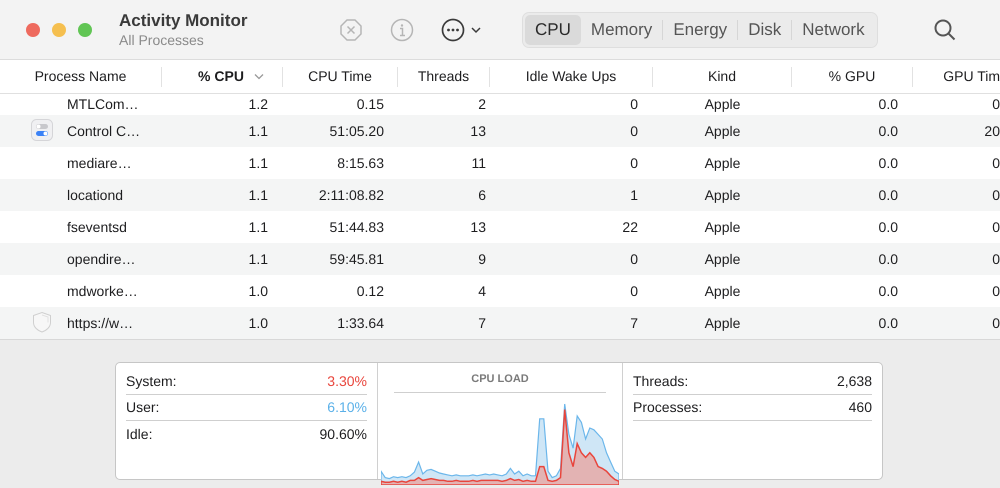  I want to click on stat-label: System:, so click(151, 381).